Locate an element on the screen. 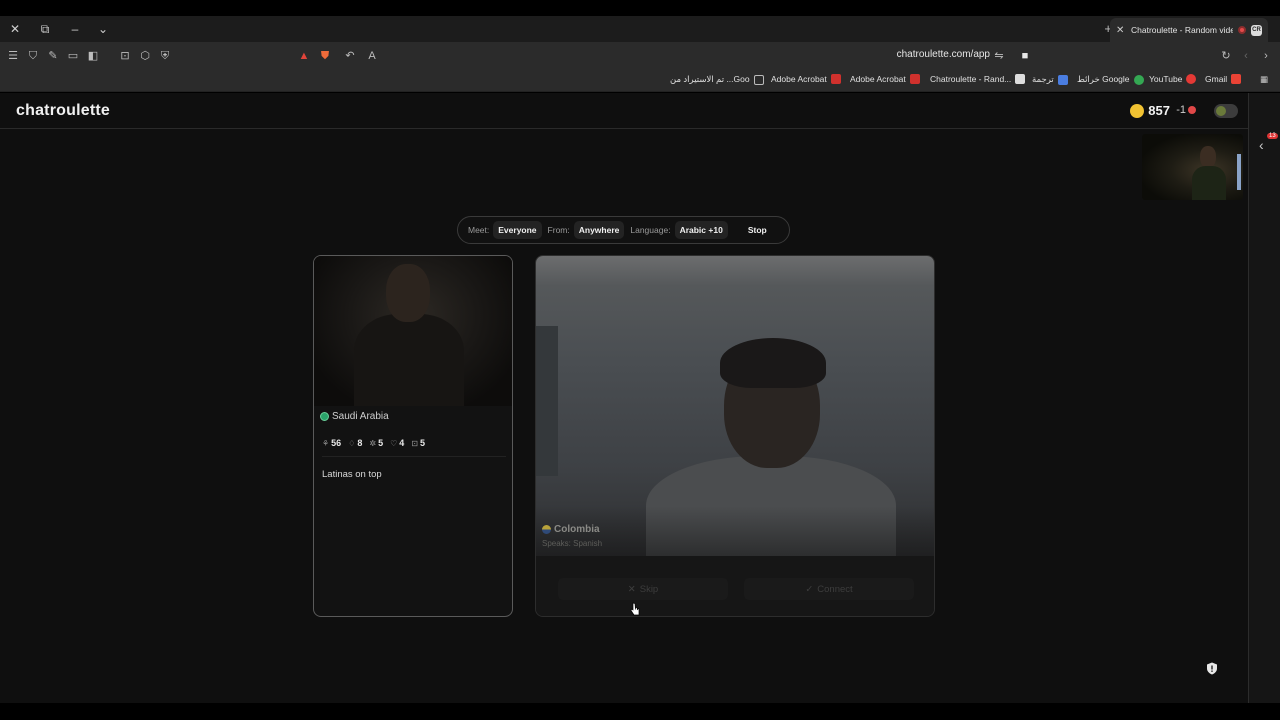 The width and height of the screenshot is (1280, 720). gem-icon: ♢ is located at coordinates (352, 443).